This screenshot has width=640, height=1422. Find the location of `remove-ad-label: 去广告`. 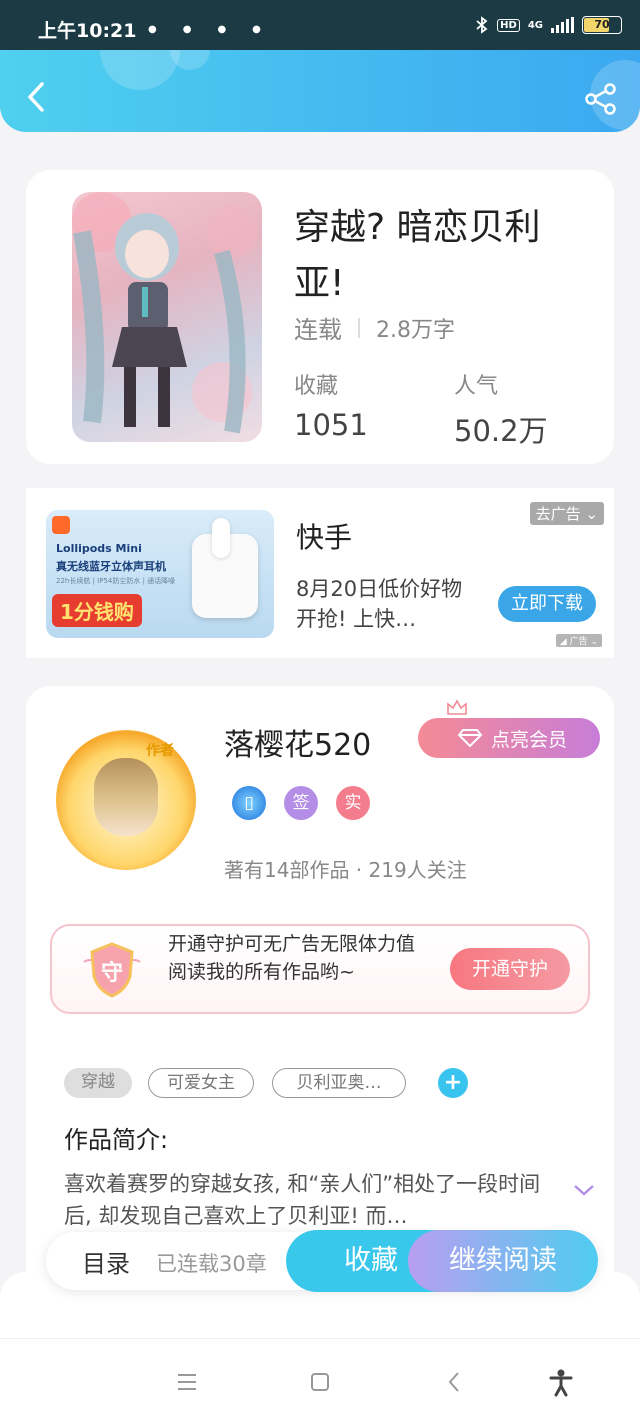

remove-ad-label: 去广告 is located at coordinates (558, 514).